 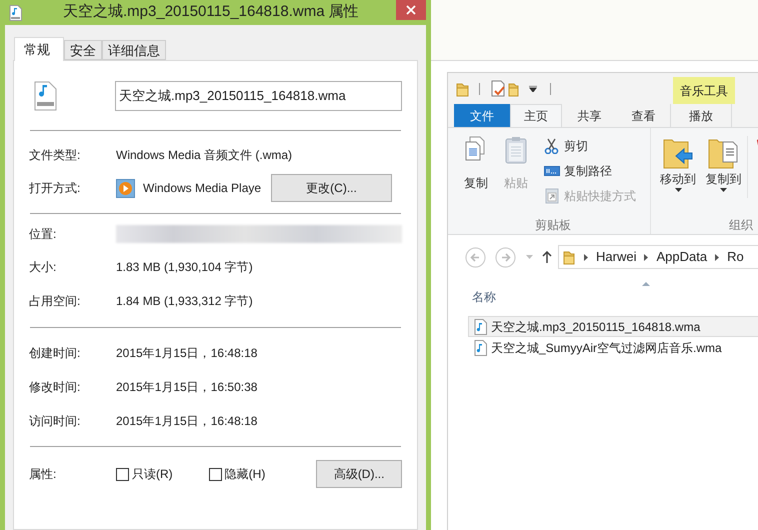 What do you see at coordinates (589, 115) in the screenshot?
I see `ribbon-tab: 共享` at bounding box center [589, 115].